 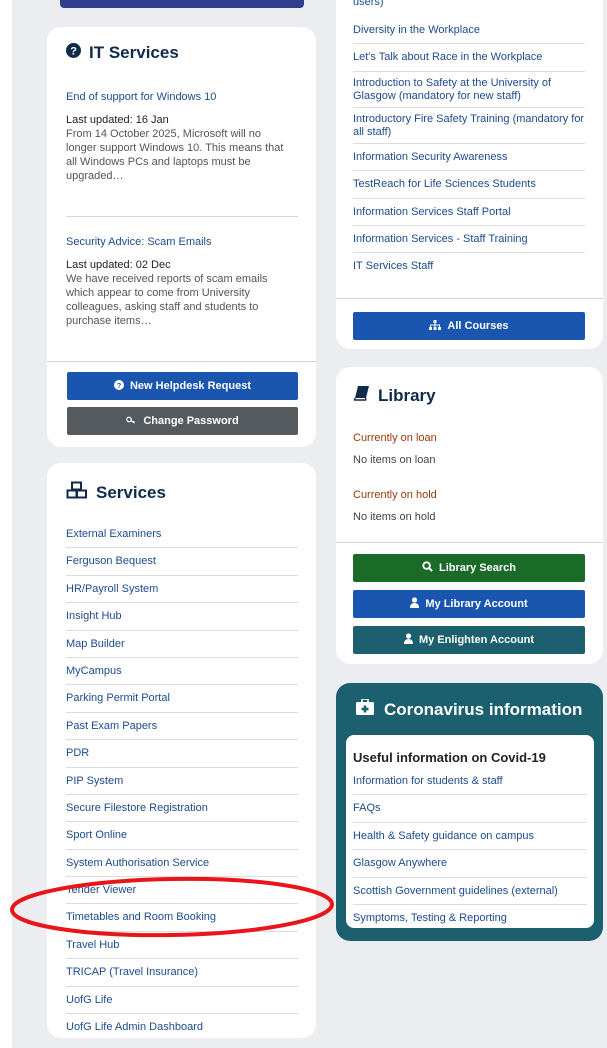 What do you see at coordinates (478, 326) in the screenshot?
I see `button-label: All Courses` at bounding box center [478, 326].